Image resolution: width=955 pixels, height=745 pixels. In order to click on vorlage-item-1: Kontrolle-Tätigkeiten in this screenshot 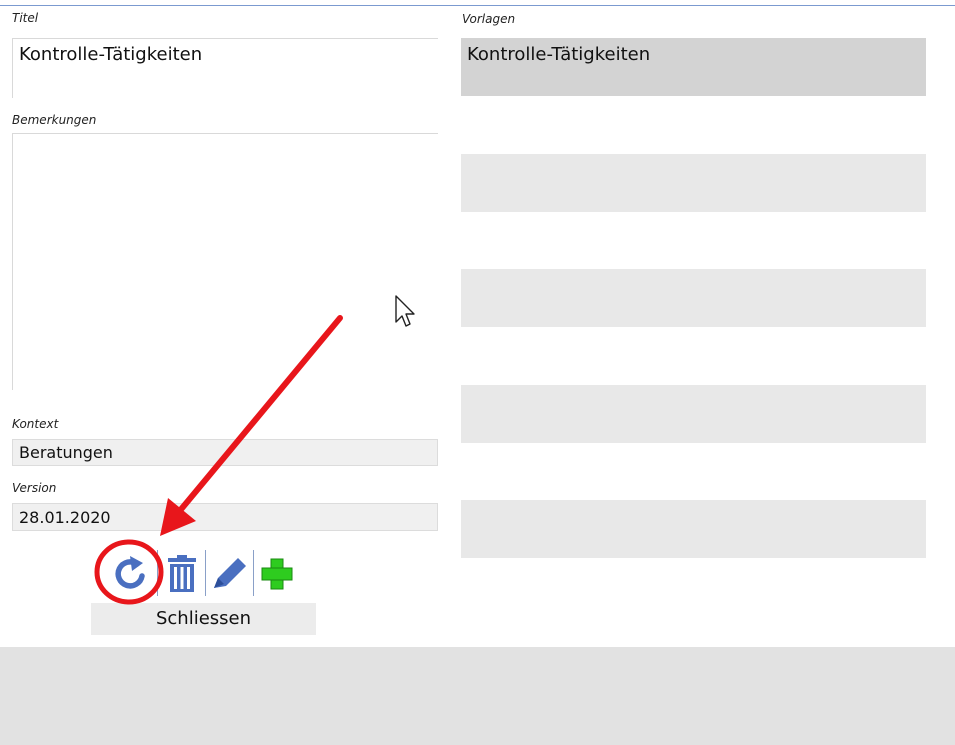, I will do `click(693, 67)`.